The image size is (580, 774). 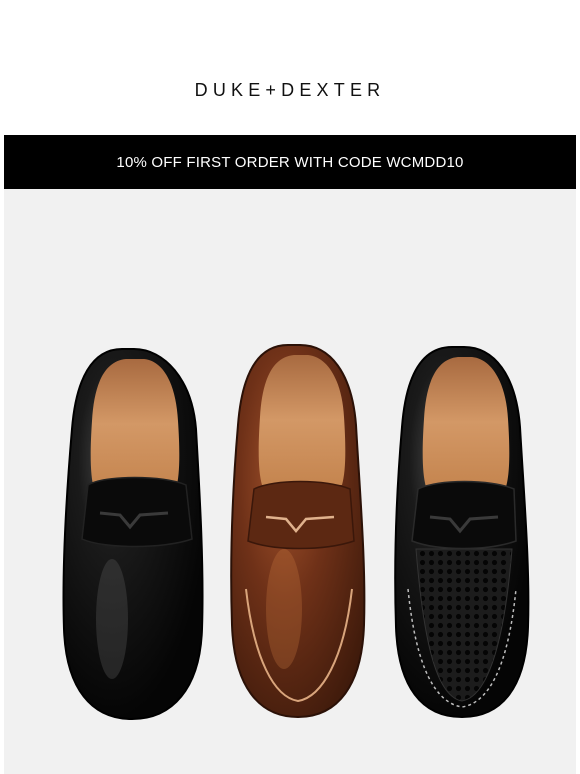 I want to click on promo-banner: 10% OFF FIRST ORDER WITH CODE WCMDD10, so click(x=290, y=162).